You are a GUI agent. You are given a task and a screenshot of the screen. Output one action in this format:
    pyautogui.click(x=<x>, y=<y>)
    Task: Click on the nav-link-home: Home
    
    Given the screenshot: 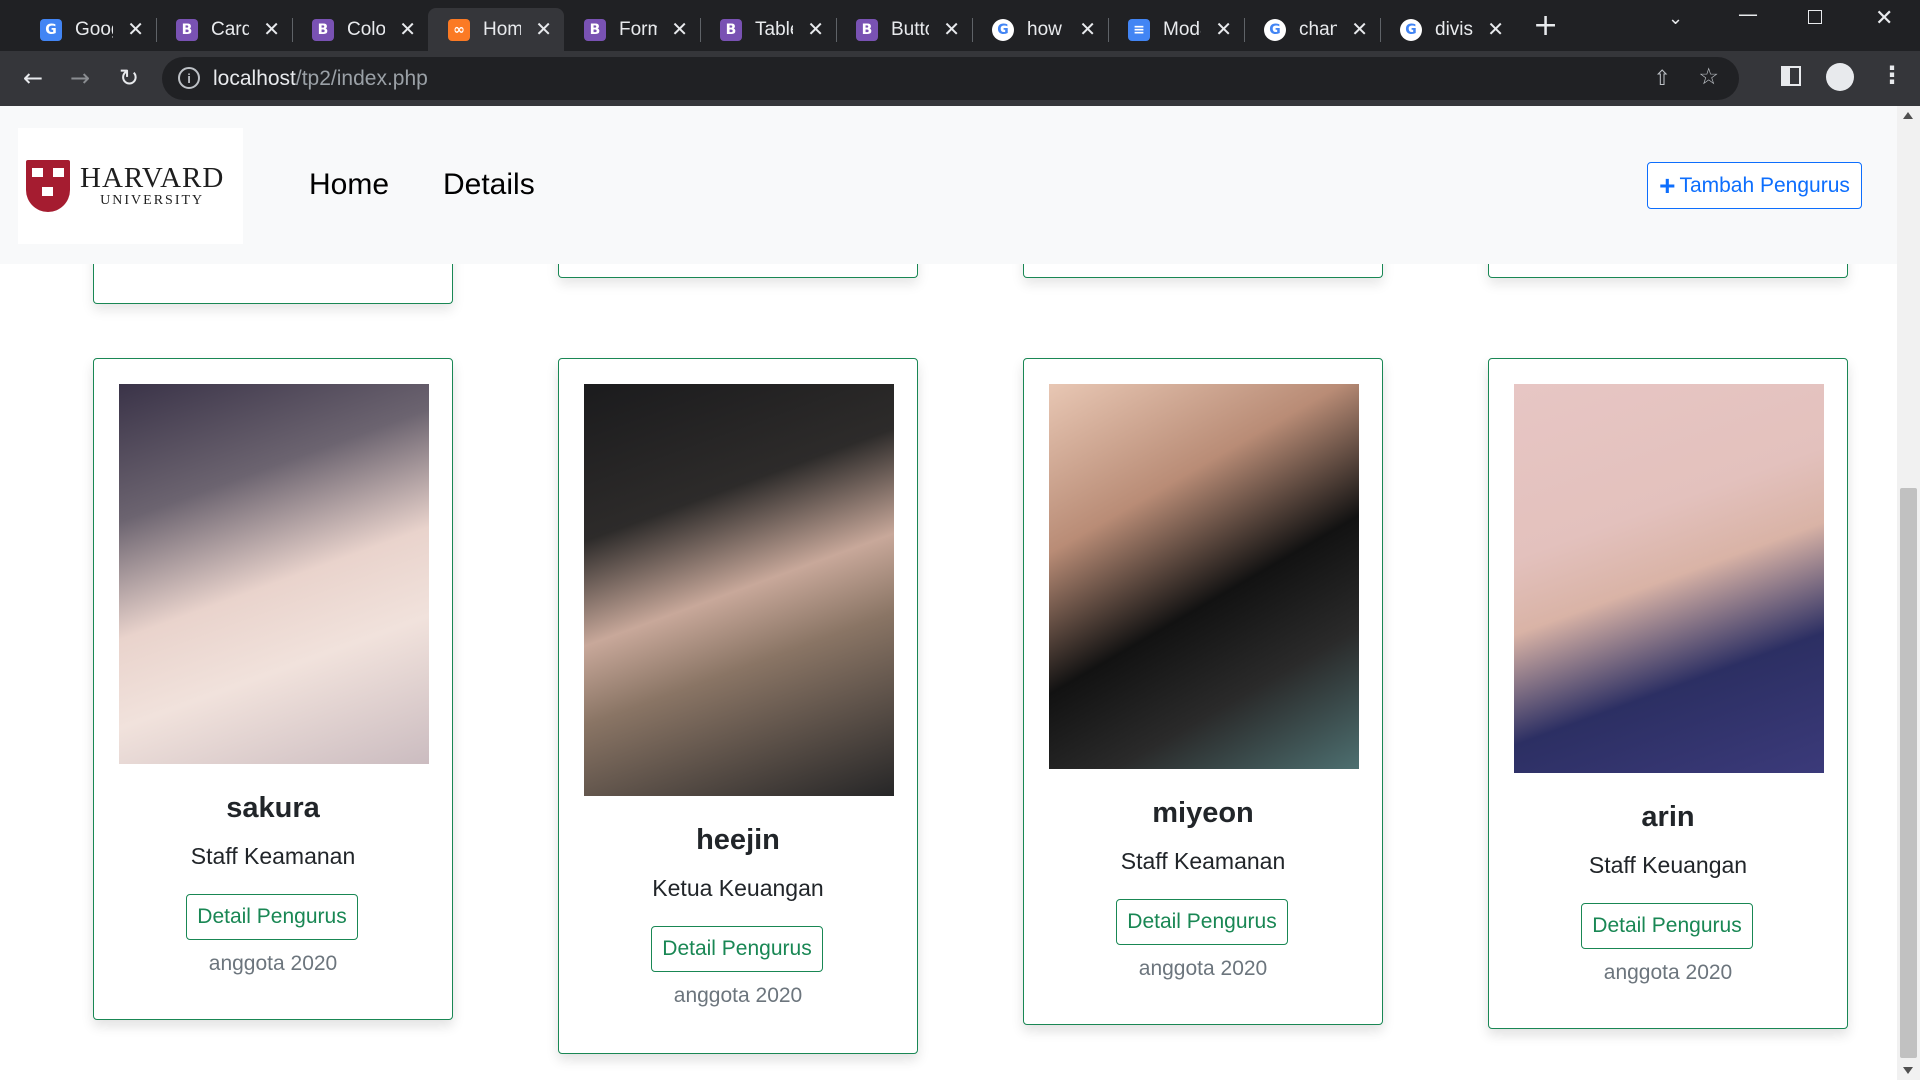 What is the action you would take?
    pyautogui.click(x=349, y=185)
    